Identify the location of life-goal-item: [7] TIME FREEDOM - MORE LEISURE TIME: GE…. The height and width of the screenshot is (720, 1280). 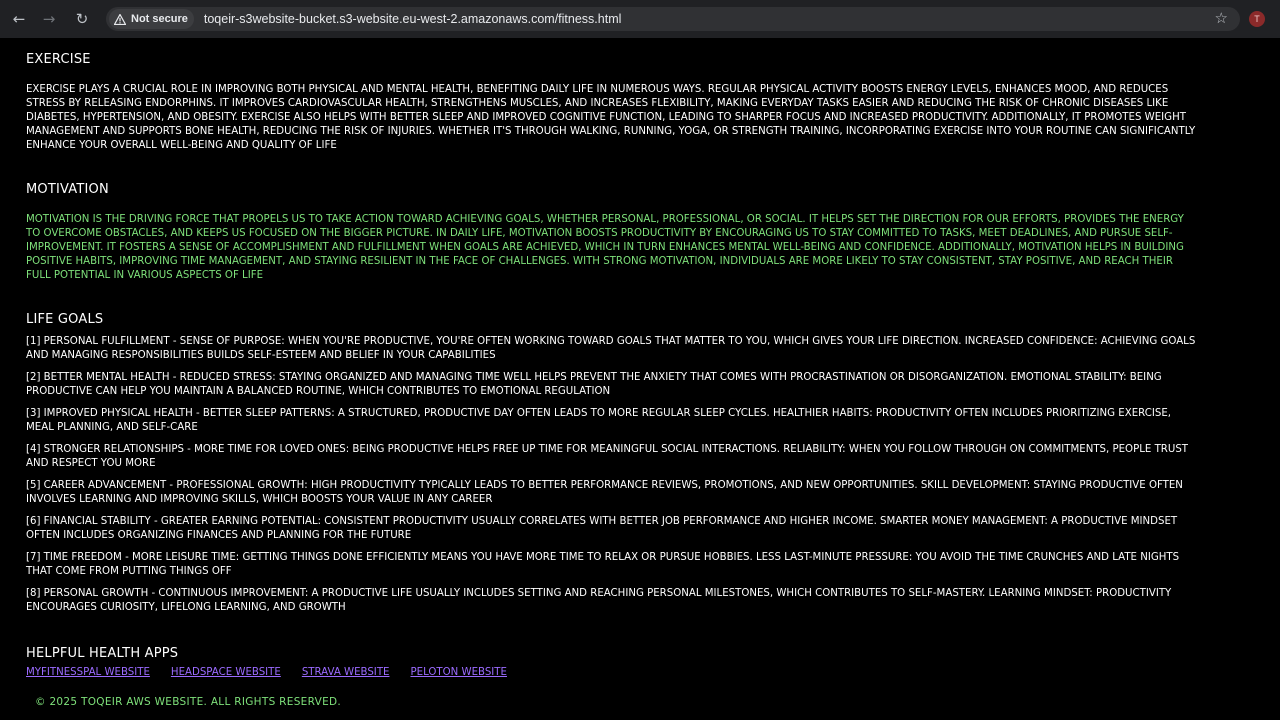
(603, 564).